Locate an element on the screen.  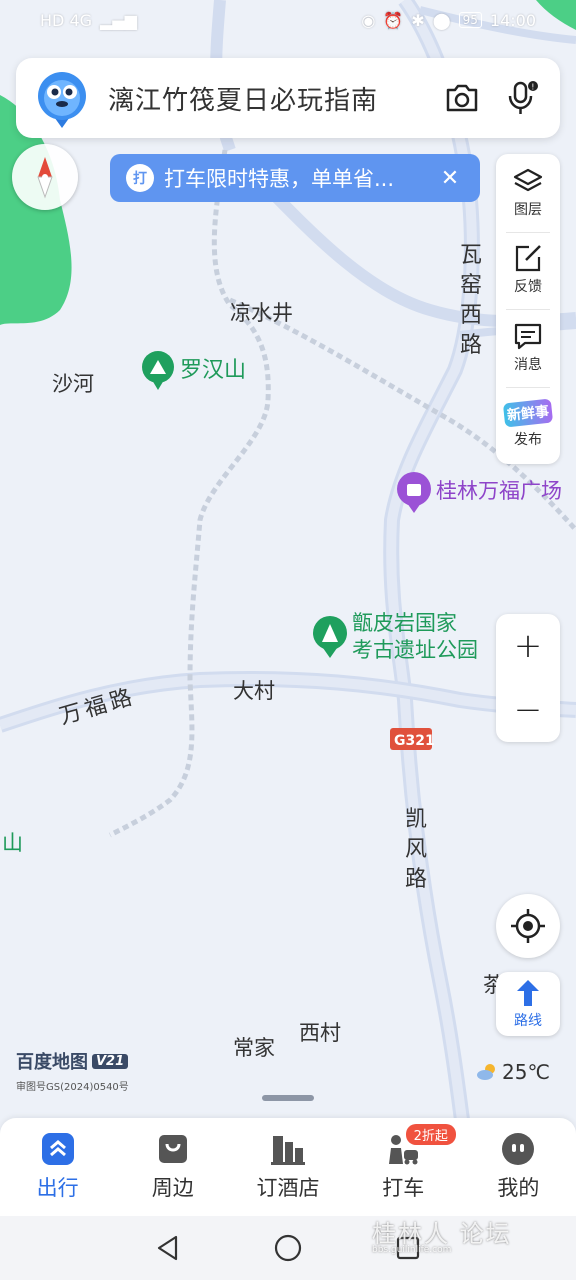
taxi-discount-badge: 2折起 is located at coordinates (430, 1134).